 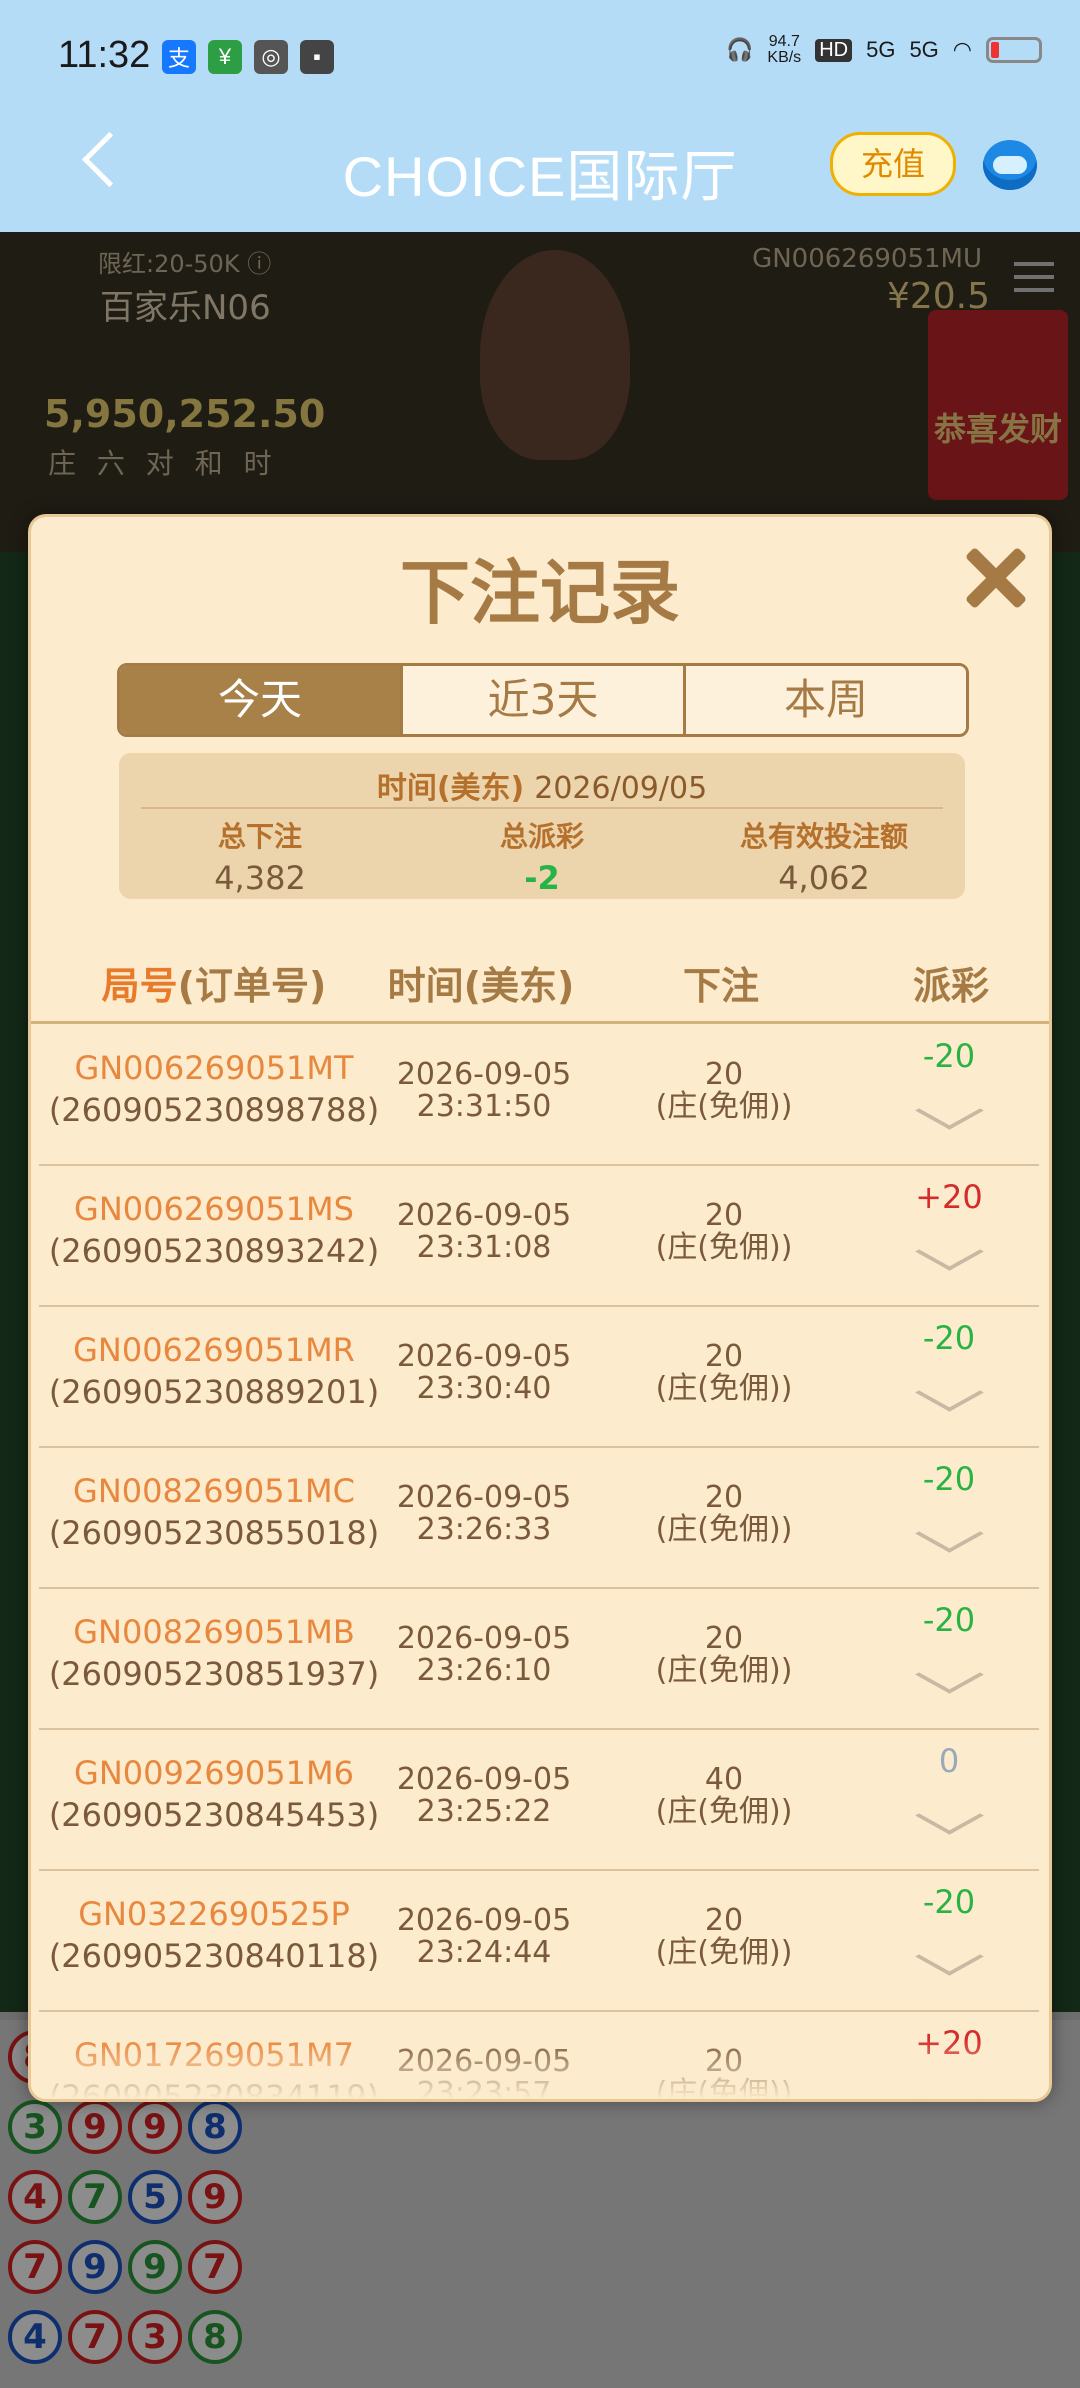 I want to click on total-bet-label: 总下注, so click(x=259, y=836).